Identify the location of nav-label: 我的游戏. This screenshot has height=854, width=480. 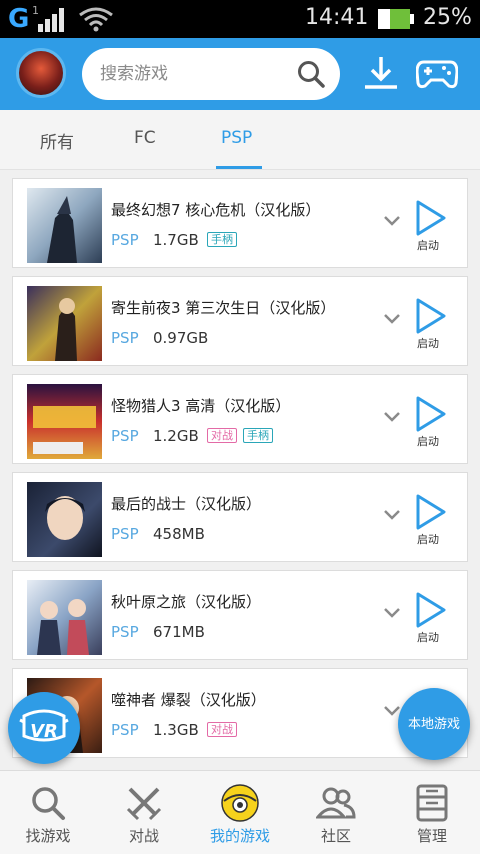
(239, 836).